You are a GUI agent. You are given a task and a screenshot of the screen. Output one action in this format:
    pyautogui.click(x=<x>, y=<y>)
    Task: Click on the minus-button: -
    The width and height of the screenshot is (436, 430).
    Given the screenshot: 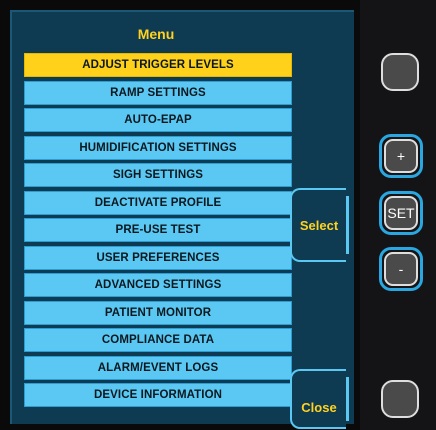 What is the action you would take?
    pyautogui.click(x=401, y=269)
    